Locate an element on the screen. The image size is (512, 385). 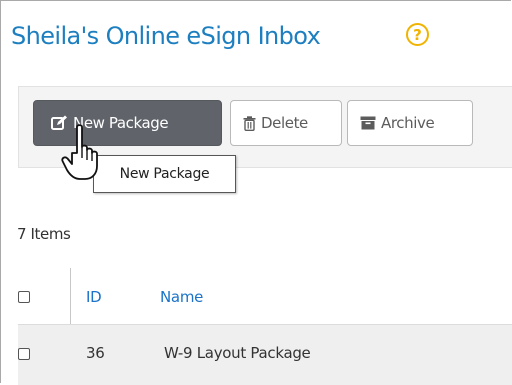
row-name: W-9 Layout Package is located at coordinates (237, 353).